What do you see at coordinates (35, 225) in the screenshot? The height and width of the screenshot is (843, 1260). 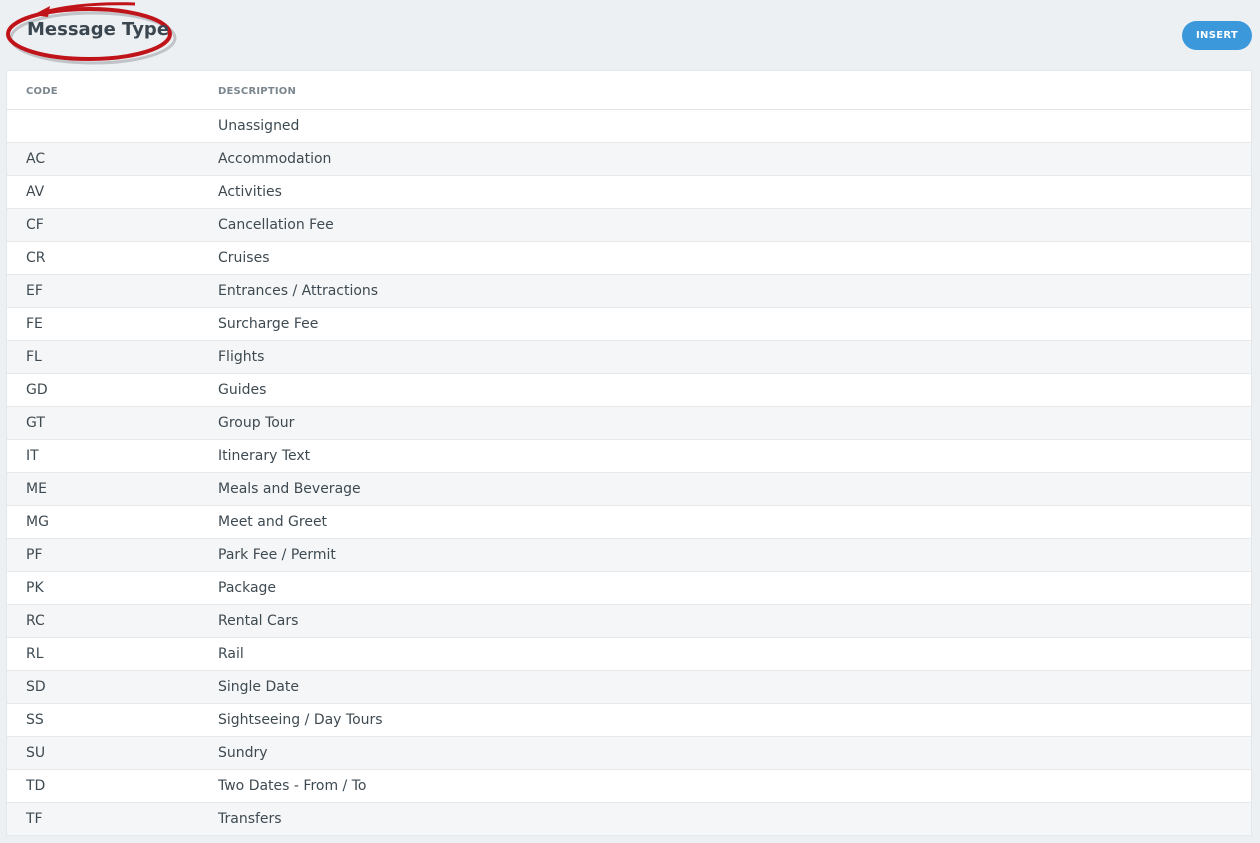 I see `row-code: CF` at bounding box center [35, 225].